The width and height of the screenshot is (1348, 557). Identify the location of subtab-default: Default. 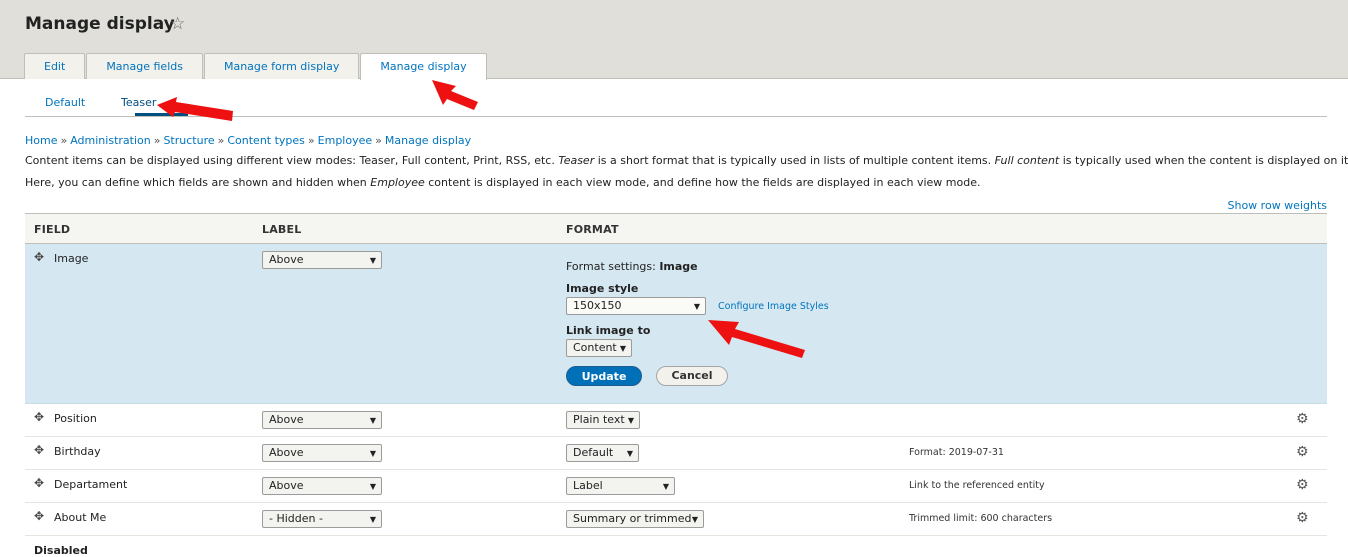
(65, 102).